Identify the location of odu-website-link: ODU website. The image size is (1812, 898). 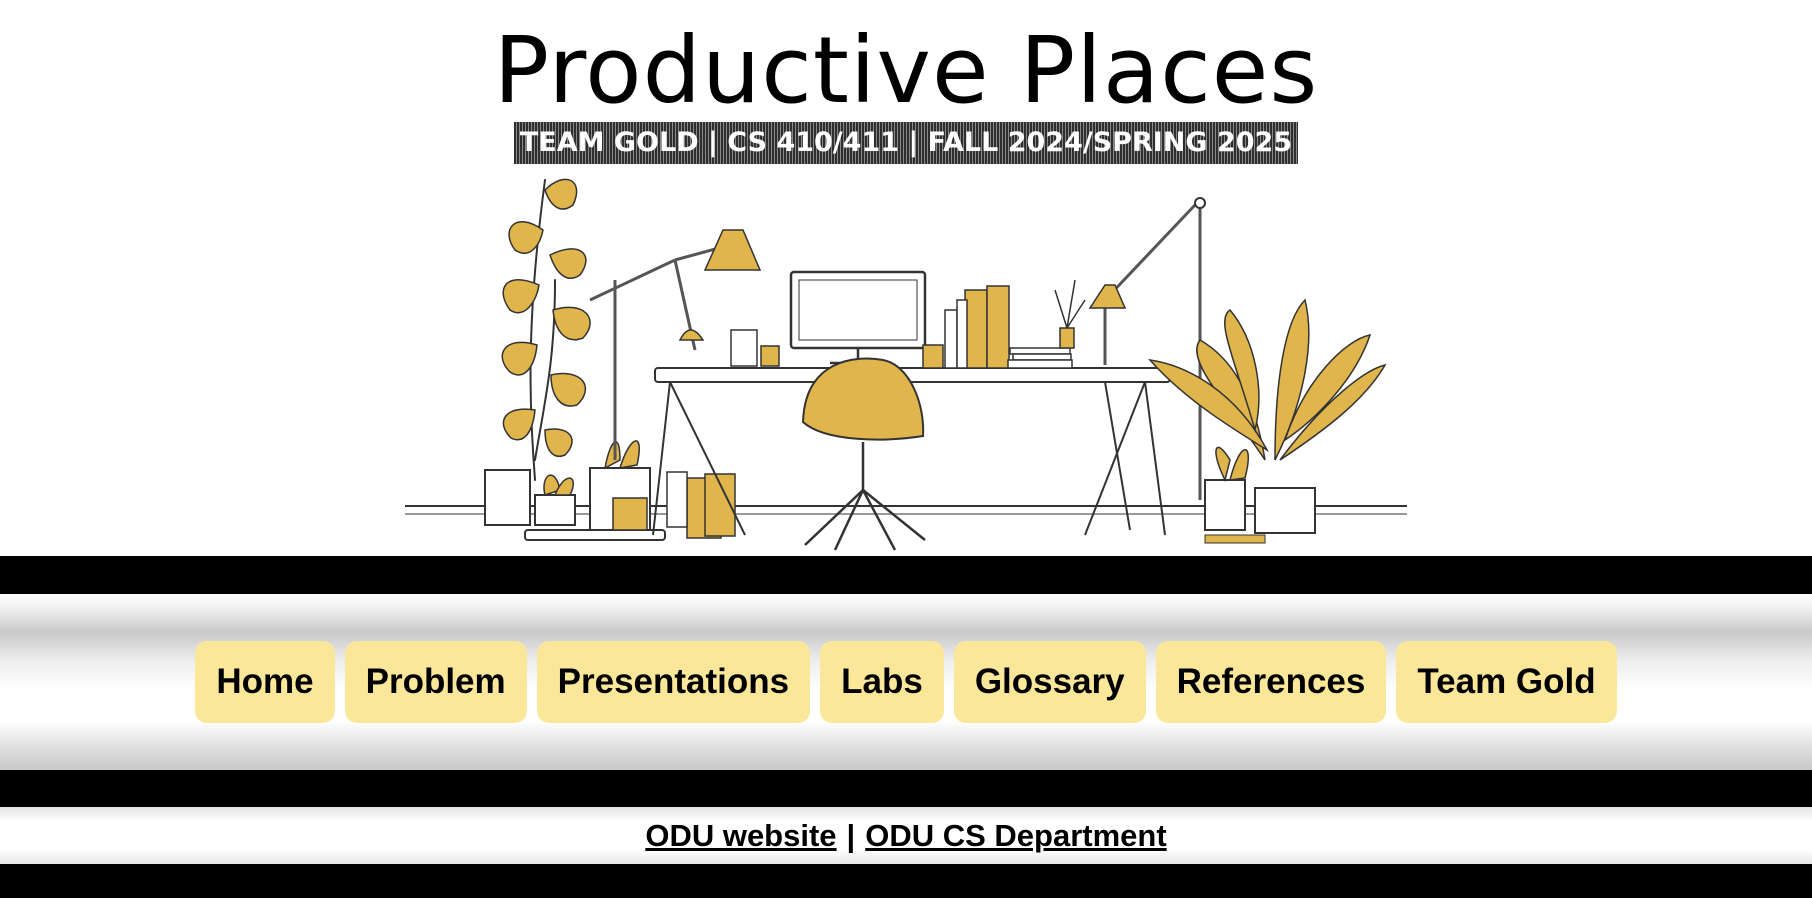
(740, 835).